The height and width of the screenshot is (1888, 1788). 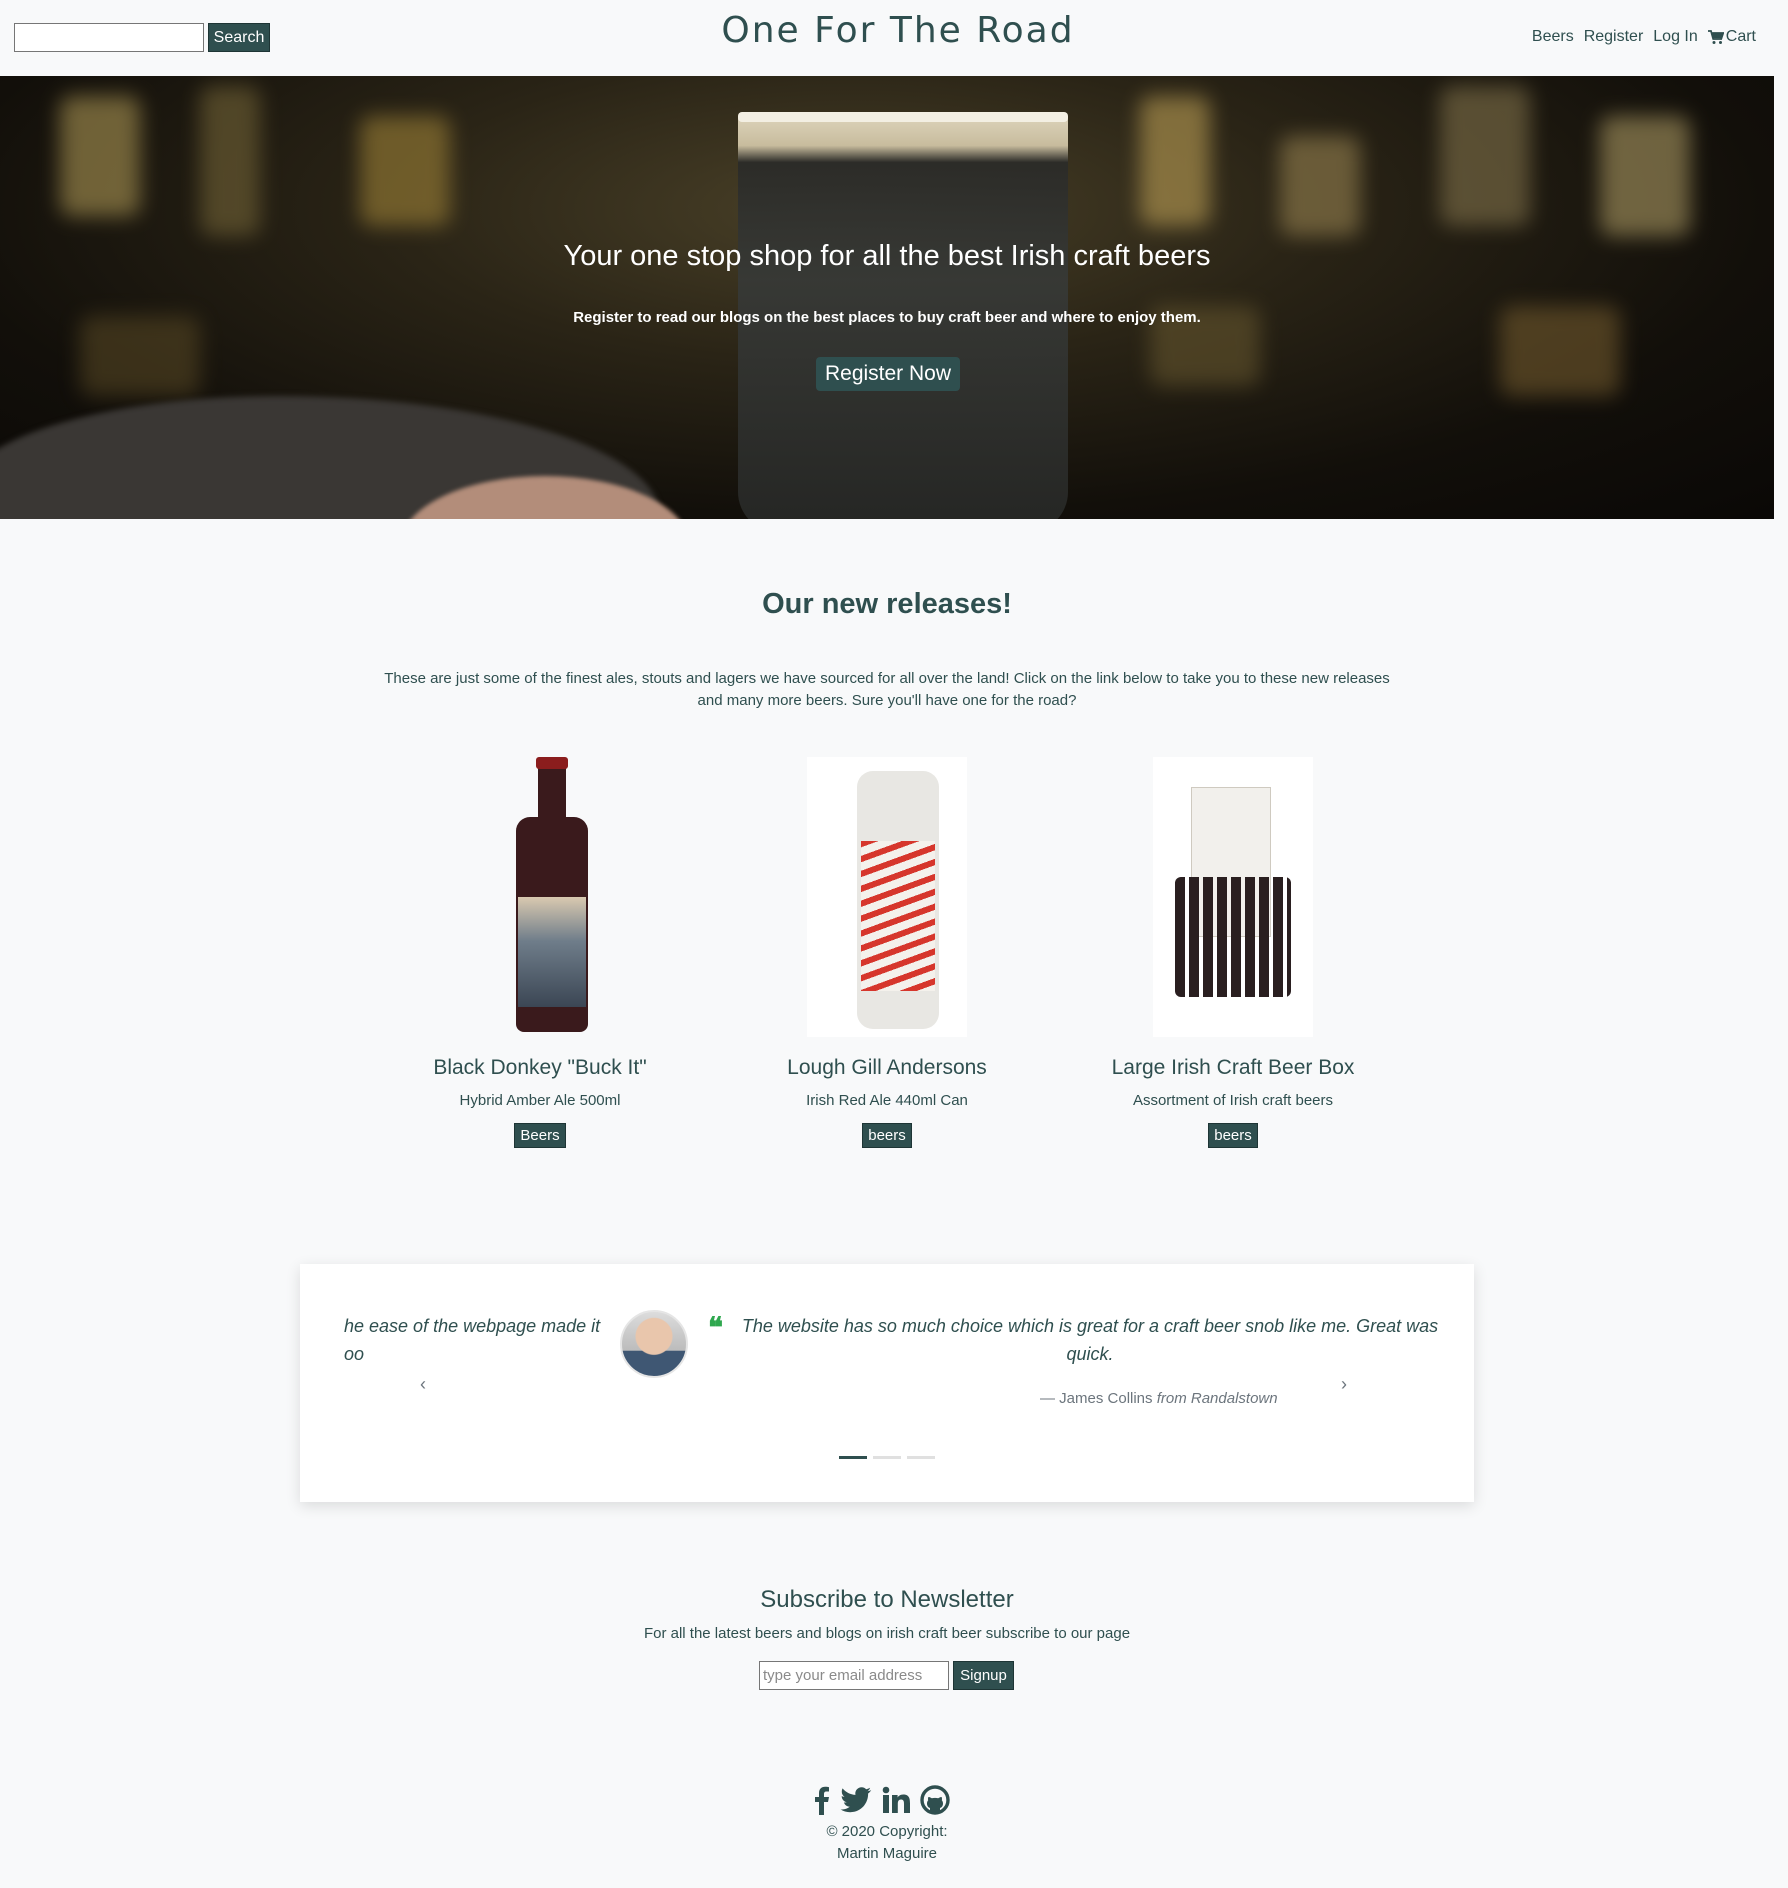 I want to click on nav-links: Beers Register Log In Cart, so click(x=1644, y=37).